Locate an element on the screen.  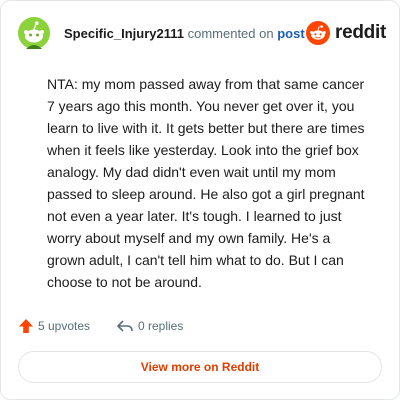
post-link: post is located at coordinates (290, 33).